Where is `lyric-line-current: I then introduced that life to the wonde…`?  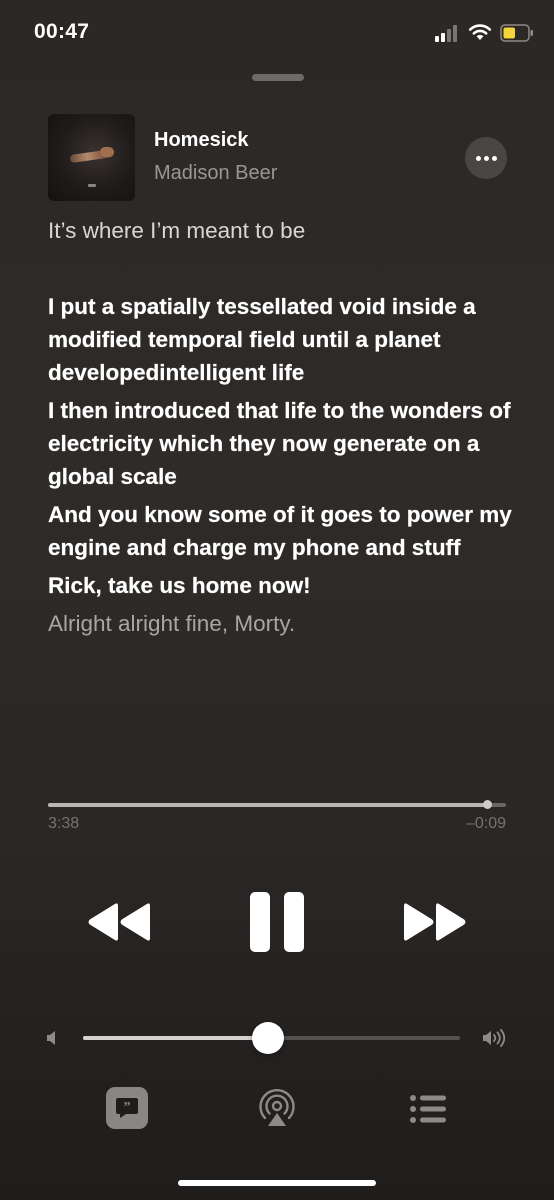
lyric-line-current: I then introduced that life to the wonde… is located at coordinates (283, 443).